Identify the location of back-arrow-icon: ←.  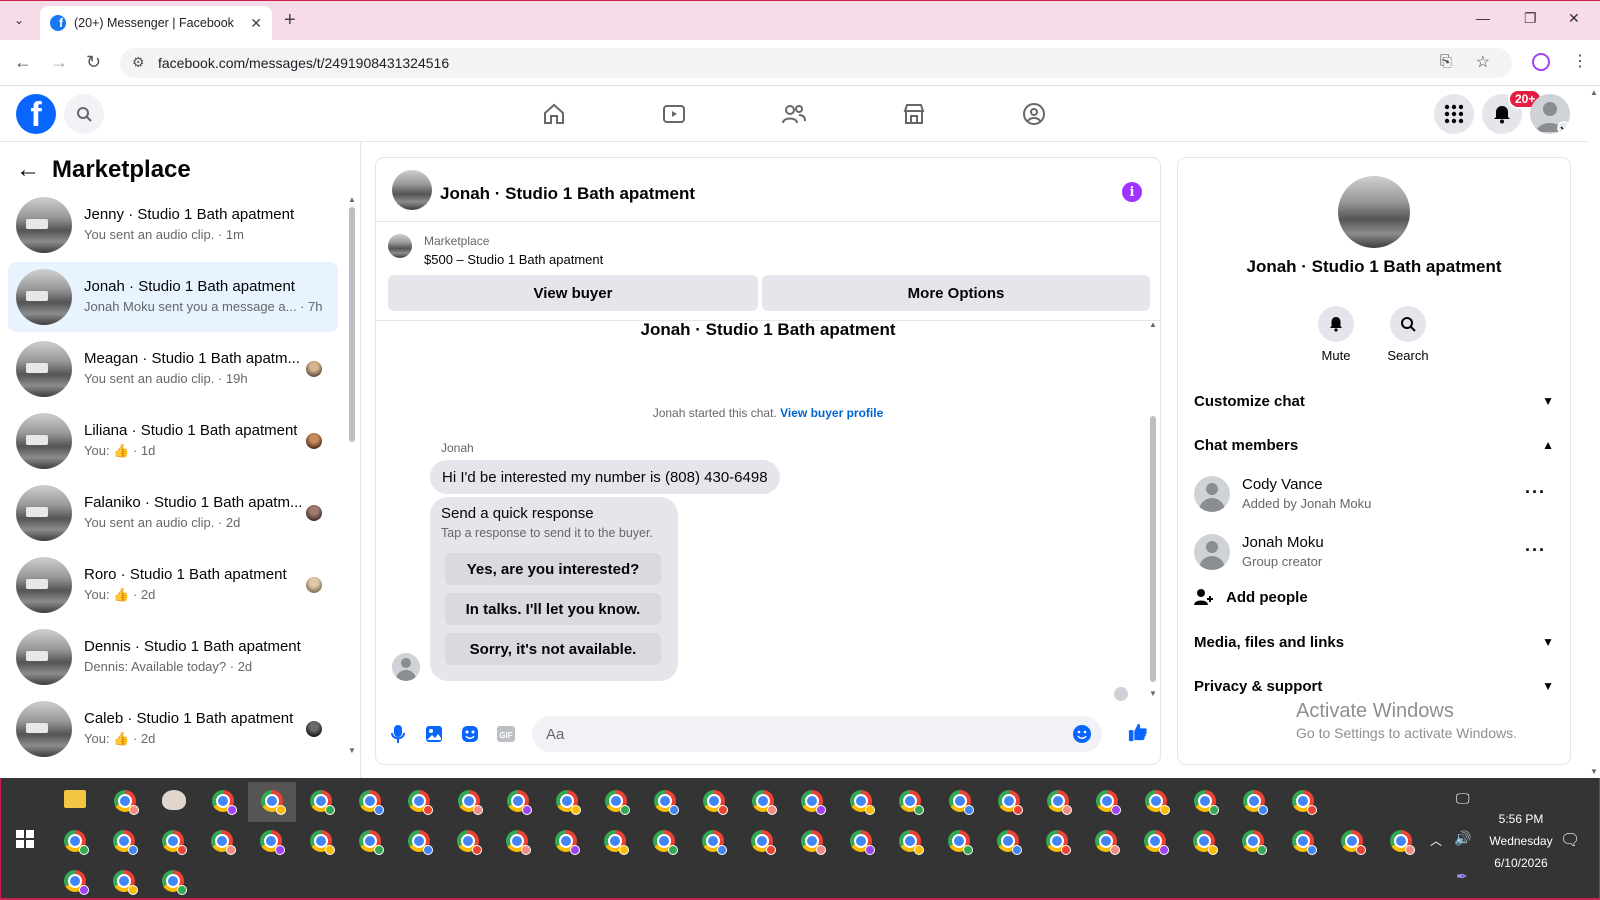
(23, 62).